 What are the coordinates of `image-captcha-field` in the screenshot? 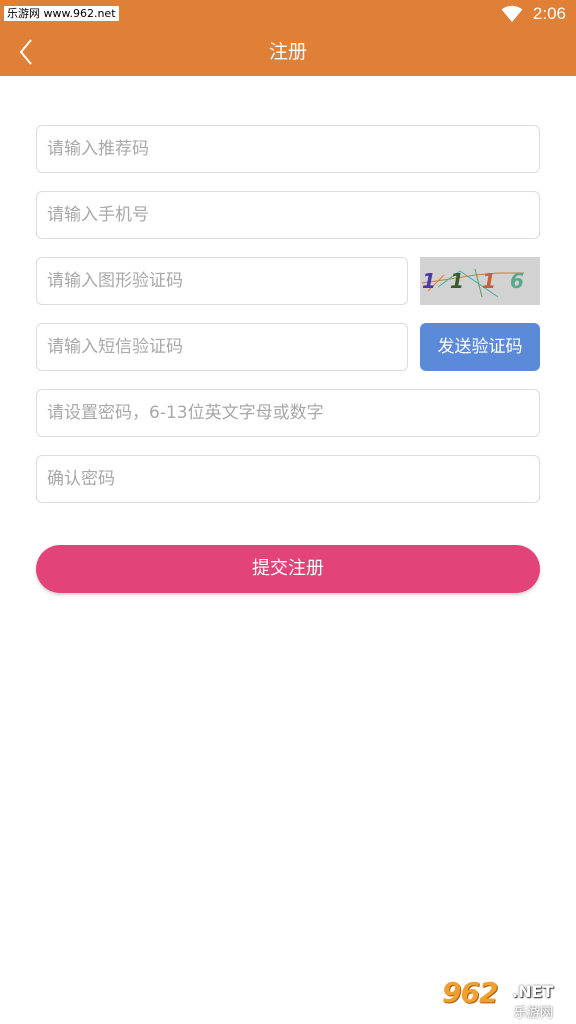 It's located at (222, 281).